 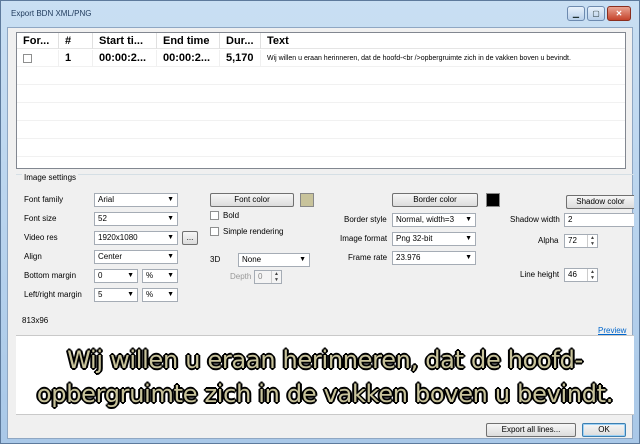 I want to click on font-color-button: Font color, so click(x=252, y=200).